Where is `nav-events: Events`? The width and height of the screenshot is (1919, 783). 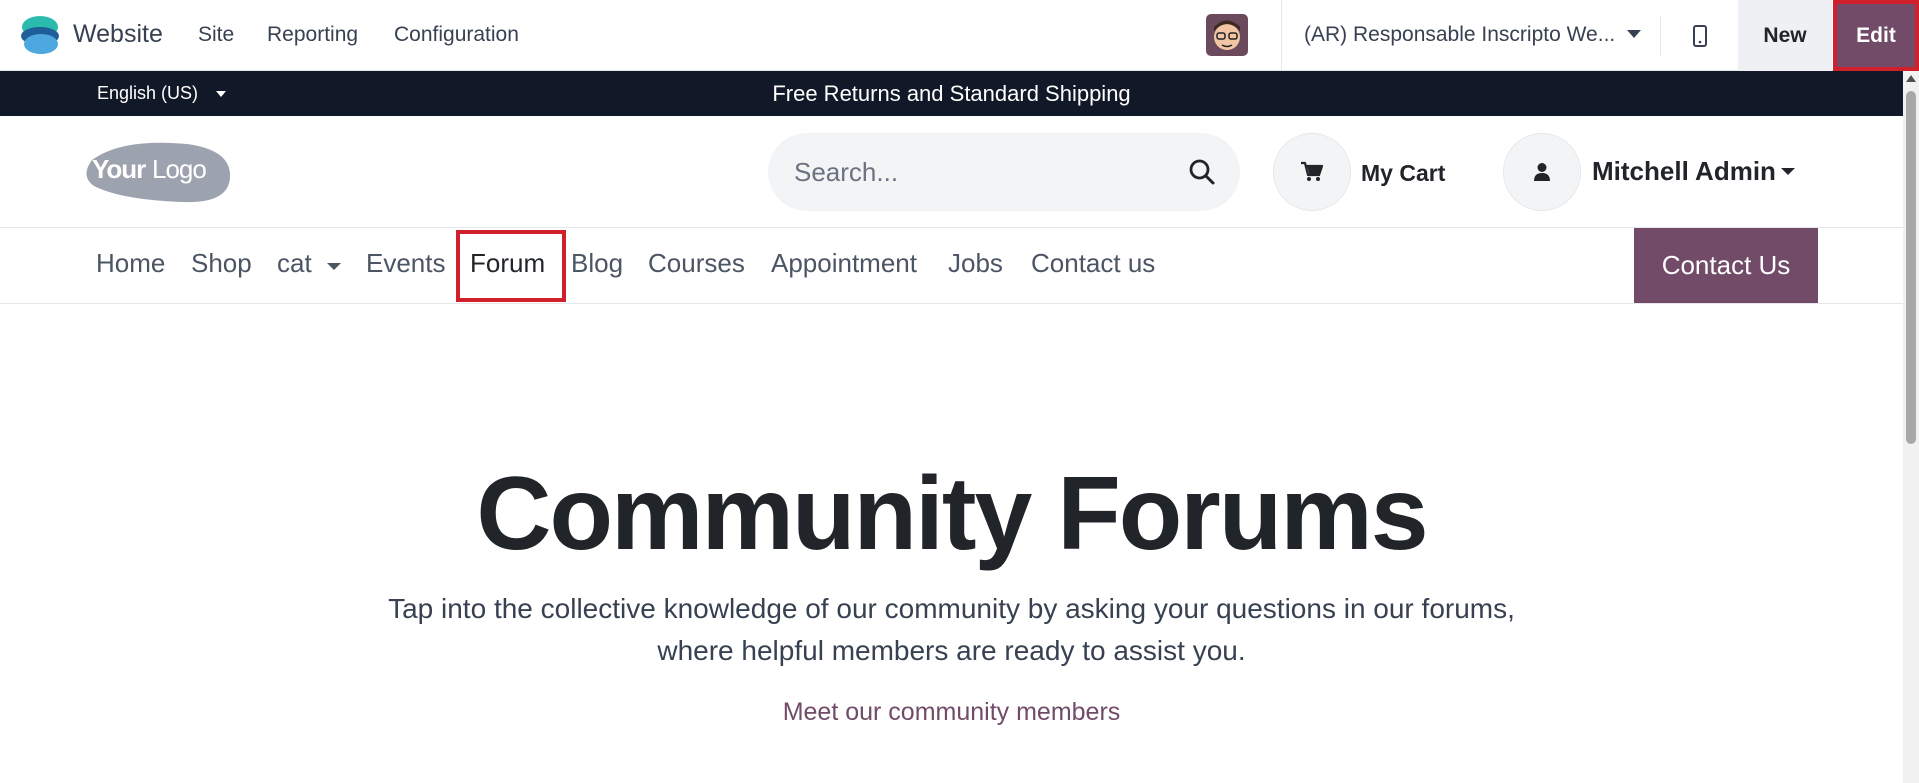 nav-events: Events is located at coordinates (406, 263).